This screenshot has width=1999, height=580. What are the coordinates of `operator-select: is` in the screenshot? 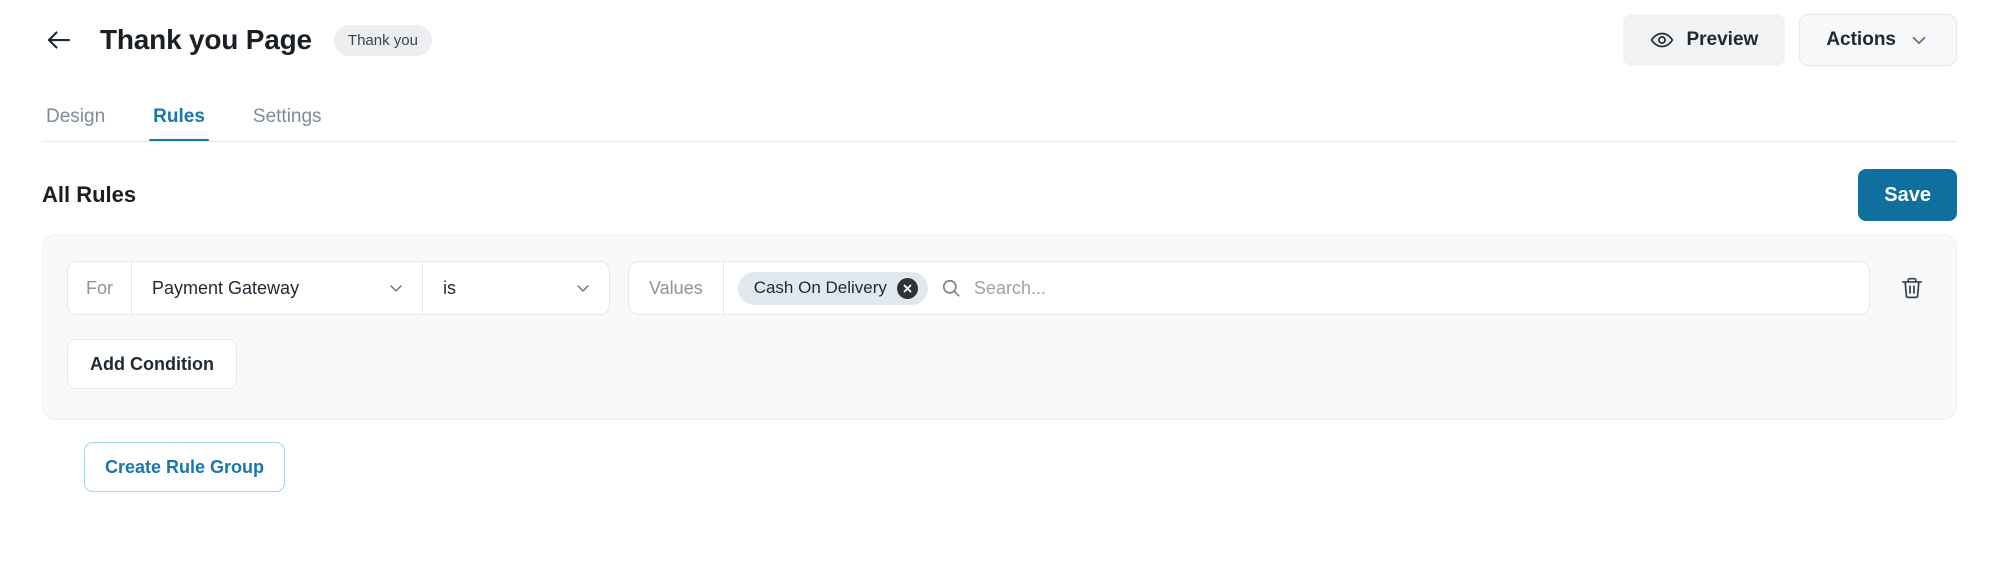 It's located at (516, 288).